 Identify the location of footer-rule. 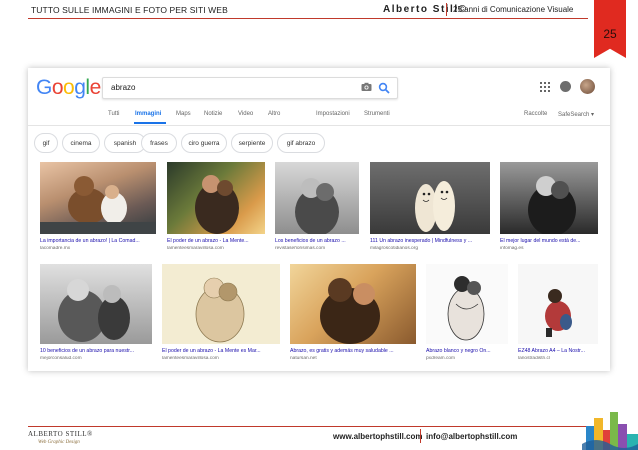
(308, 426).